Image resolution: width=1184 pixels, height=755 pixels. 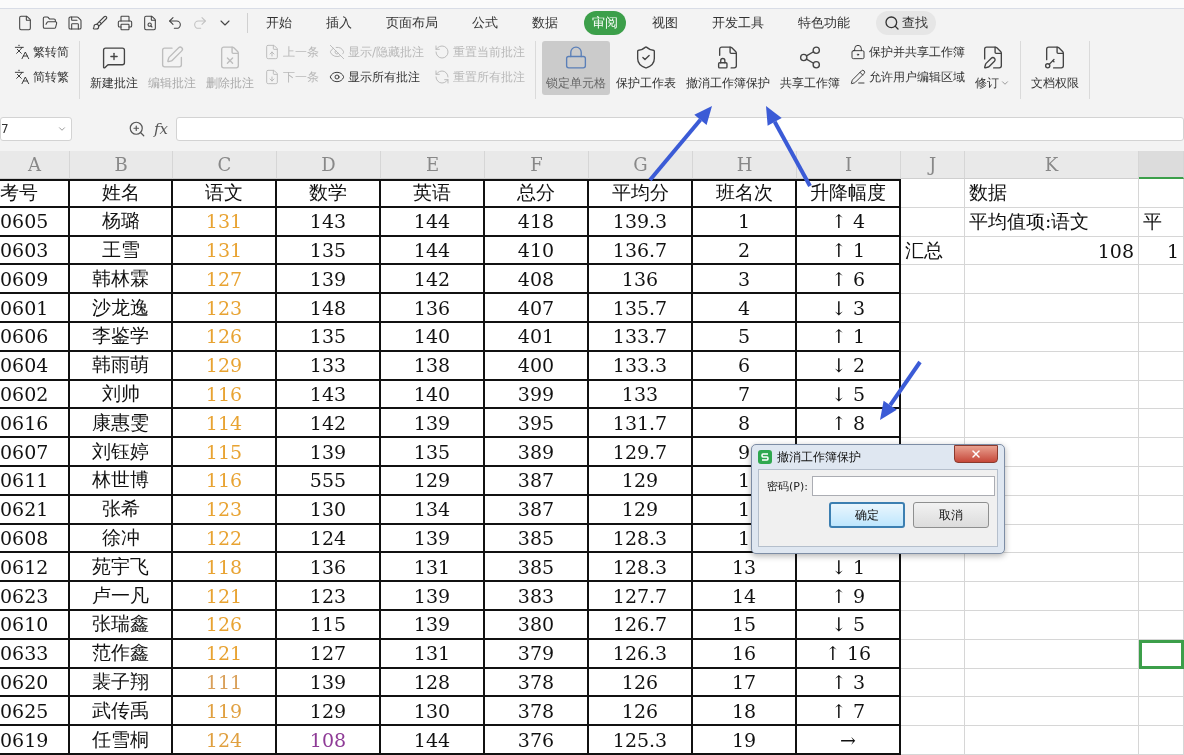 What do you see at coordinates (337, 52) in the screenshot?
I see `eye-off-icon` at bounding box center [337, 52].